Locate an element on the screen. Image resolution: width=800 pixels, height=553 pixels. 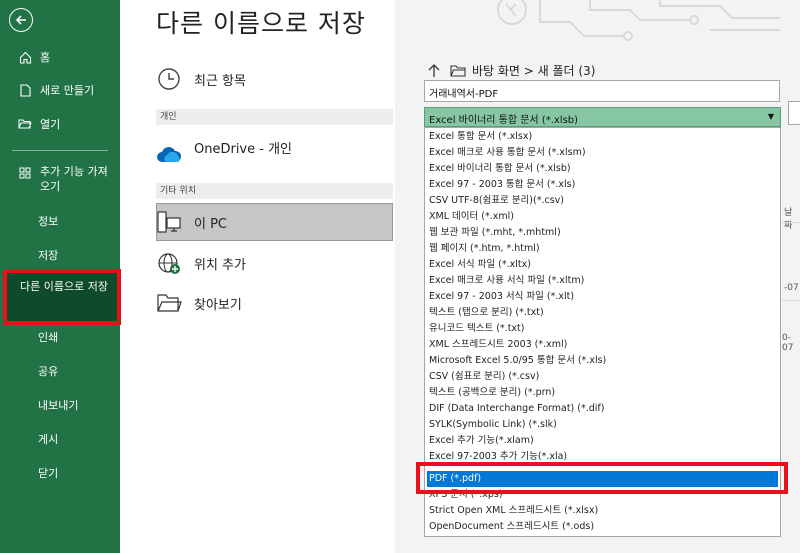
file-type-option: Excel 매크로 사용 통합 문서 (*.xlsm) is located at coordinates (602, 153).